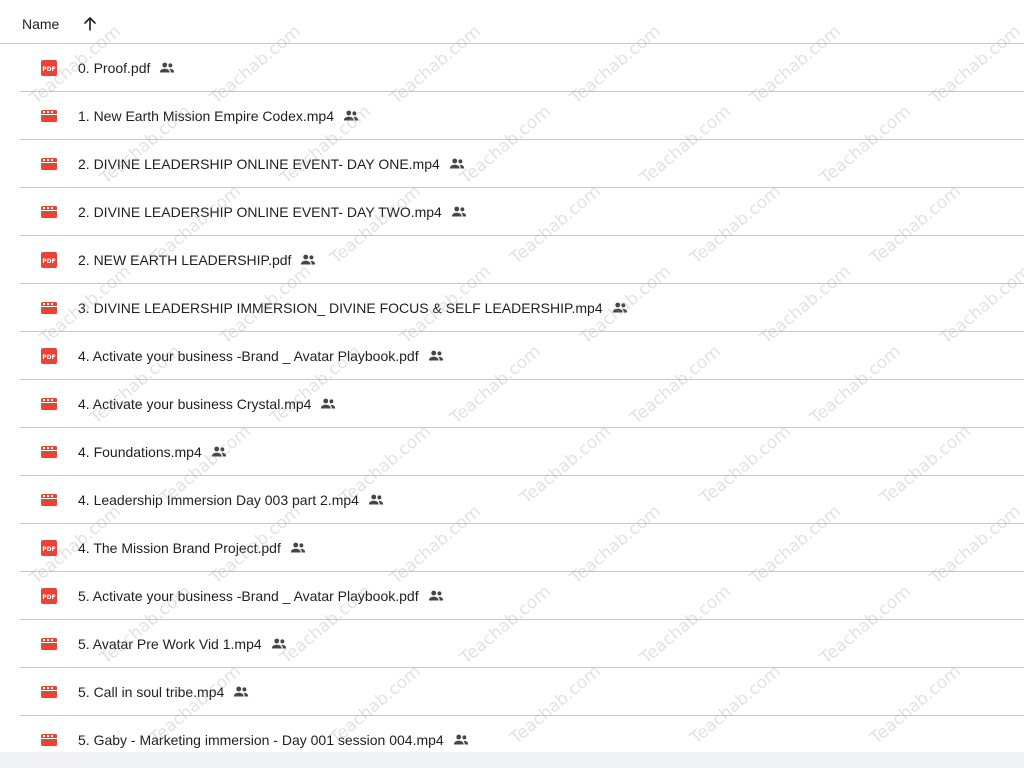  Describe the element at coordinates (151, 692) in the screenshot. I see `file-name-label: 5. Call in soul tribe.mp4` at that location.